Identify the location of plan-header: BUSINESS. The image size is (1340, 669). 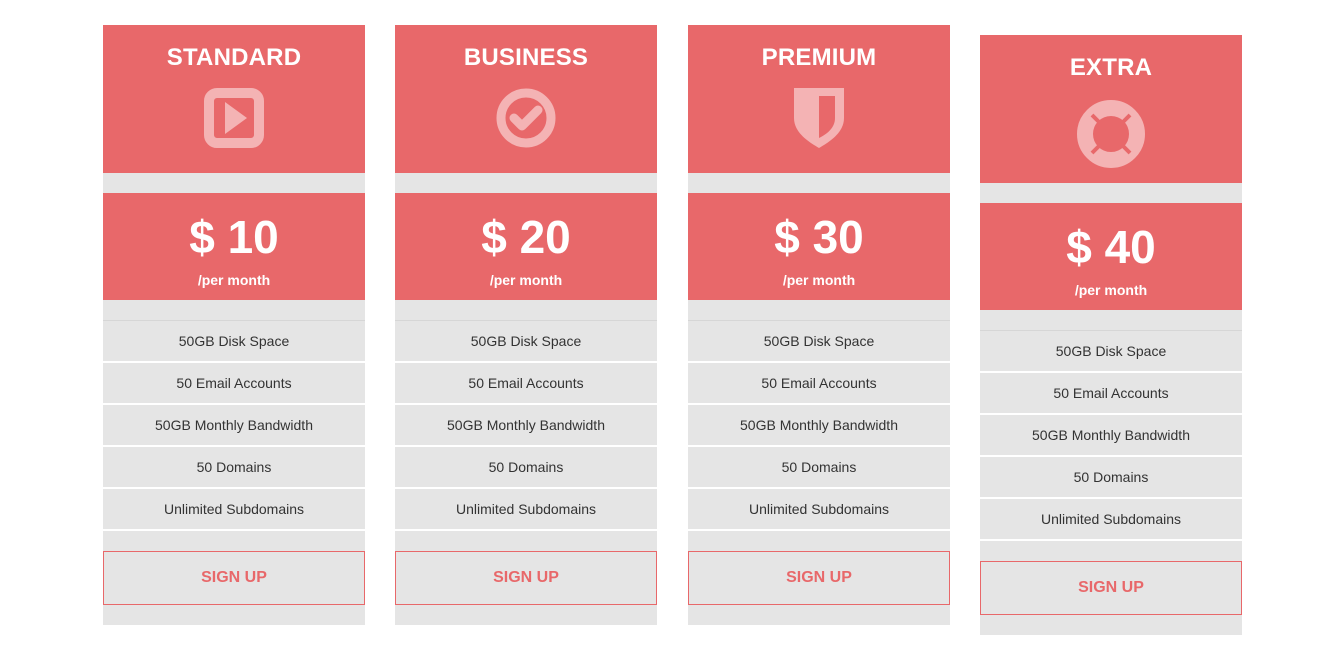
(526, 99).